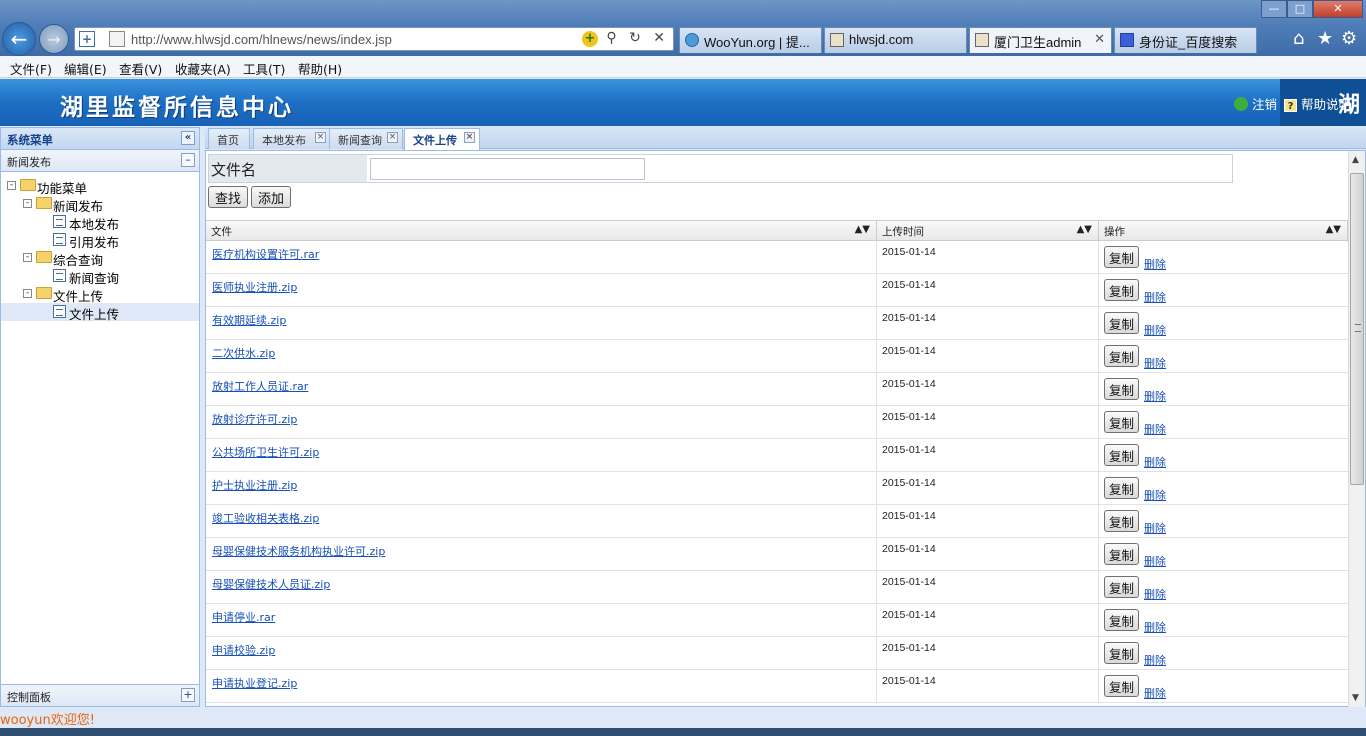 This screenshot has width=1366, height=736. Describe the element at coordinates (254, 485) in the screenshot. I see `file-link: 护士执业注册.zip` at that location.